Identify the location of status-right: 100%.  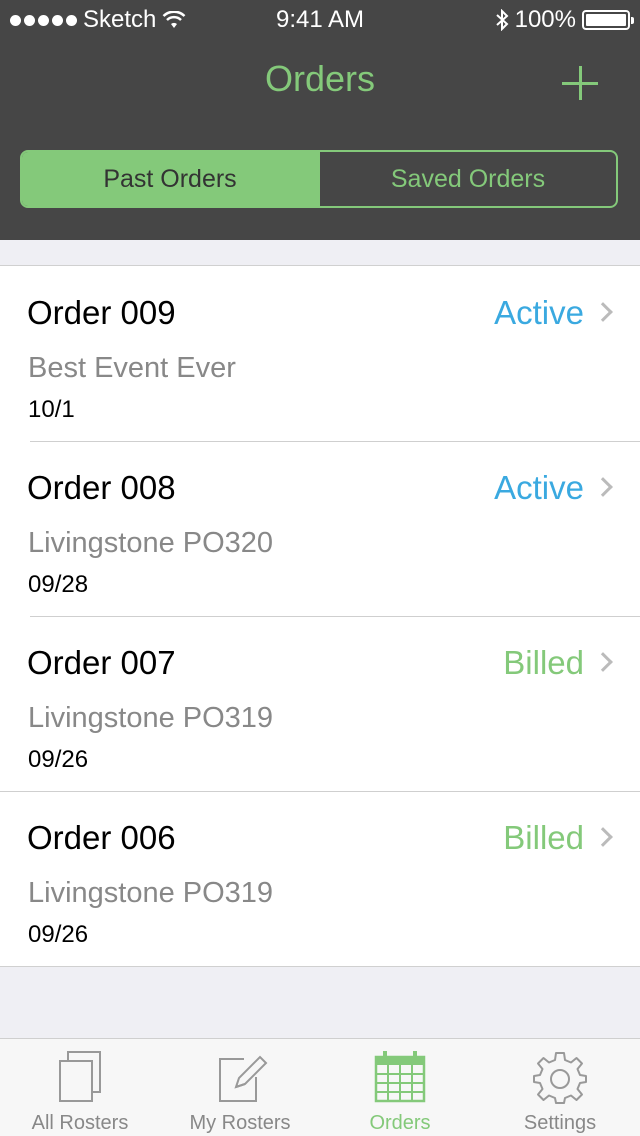
(564, 20).